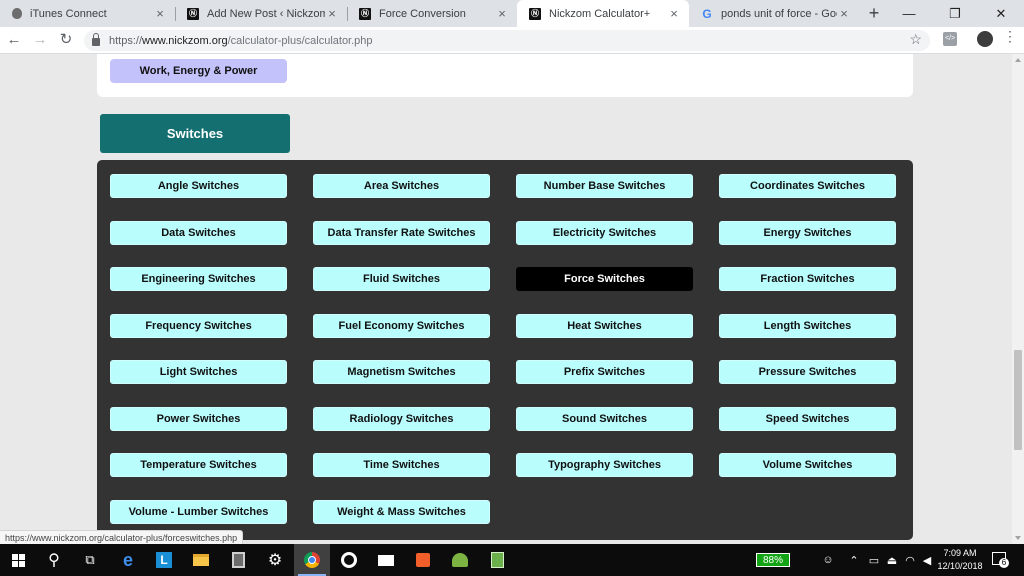  I want to click on volume-switches-button: Volume Switches, so click(807, 465).